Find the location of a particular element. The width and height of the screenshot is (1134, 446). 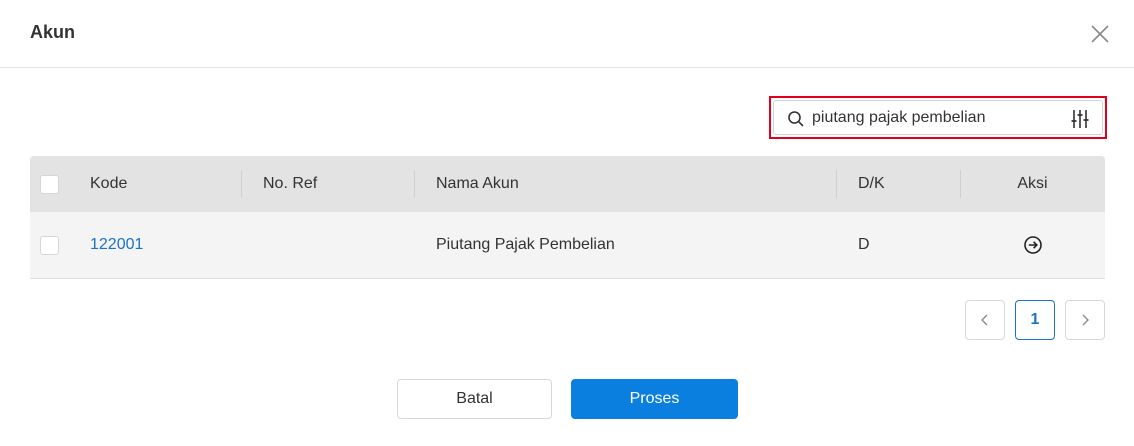

select-all-checkbox is located at coordinates (49, 184).